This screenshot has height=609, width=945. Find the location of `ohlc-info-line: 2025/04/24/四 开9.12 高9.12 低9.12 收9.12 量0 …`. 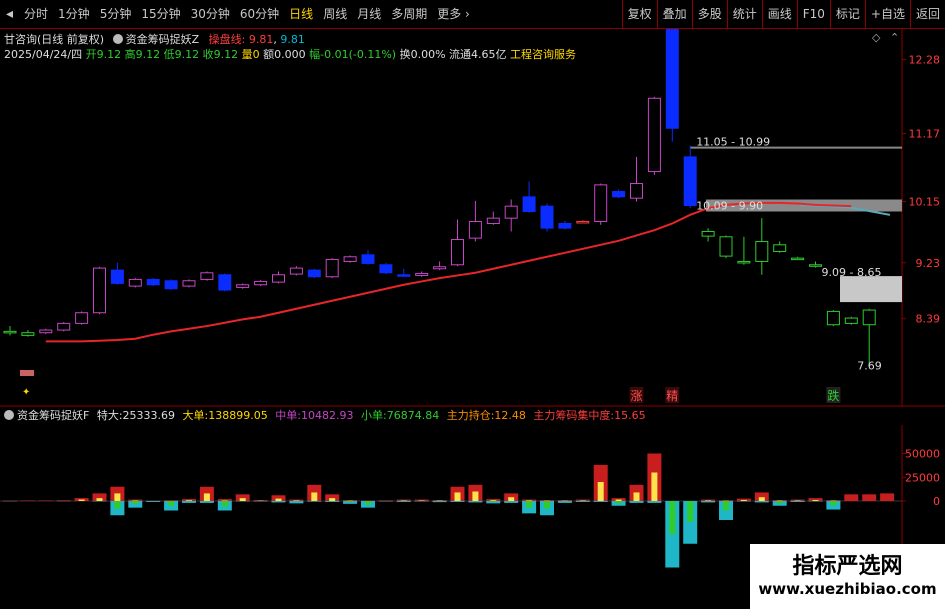

ohlc-info-line: 2025/04/24/四 开9.12 高9.12 低9.12 收9.12 量0 … is located at coordinates (290, 54).